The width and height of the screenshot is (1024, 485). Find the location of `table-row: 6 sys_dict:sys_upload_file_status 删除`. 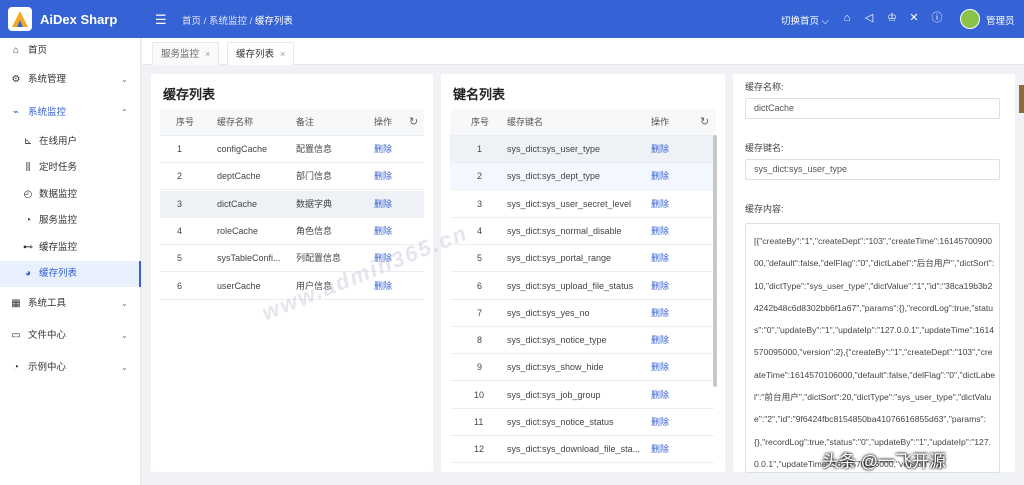

table-row: 6 sys_dict:sys_upload_file_status 删除 is located at coordinates (582, 286).